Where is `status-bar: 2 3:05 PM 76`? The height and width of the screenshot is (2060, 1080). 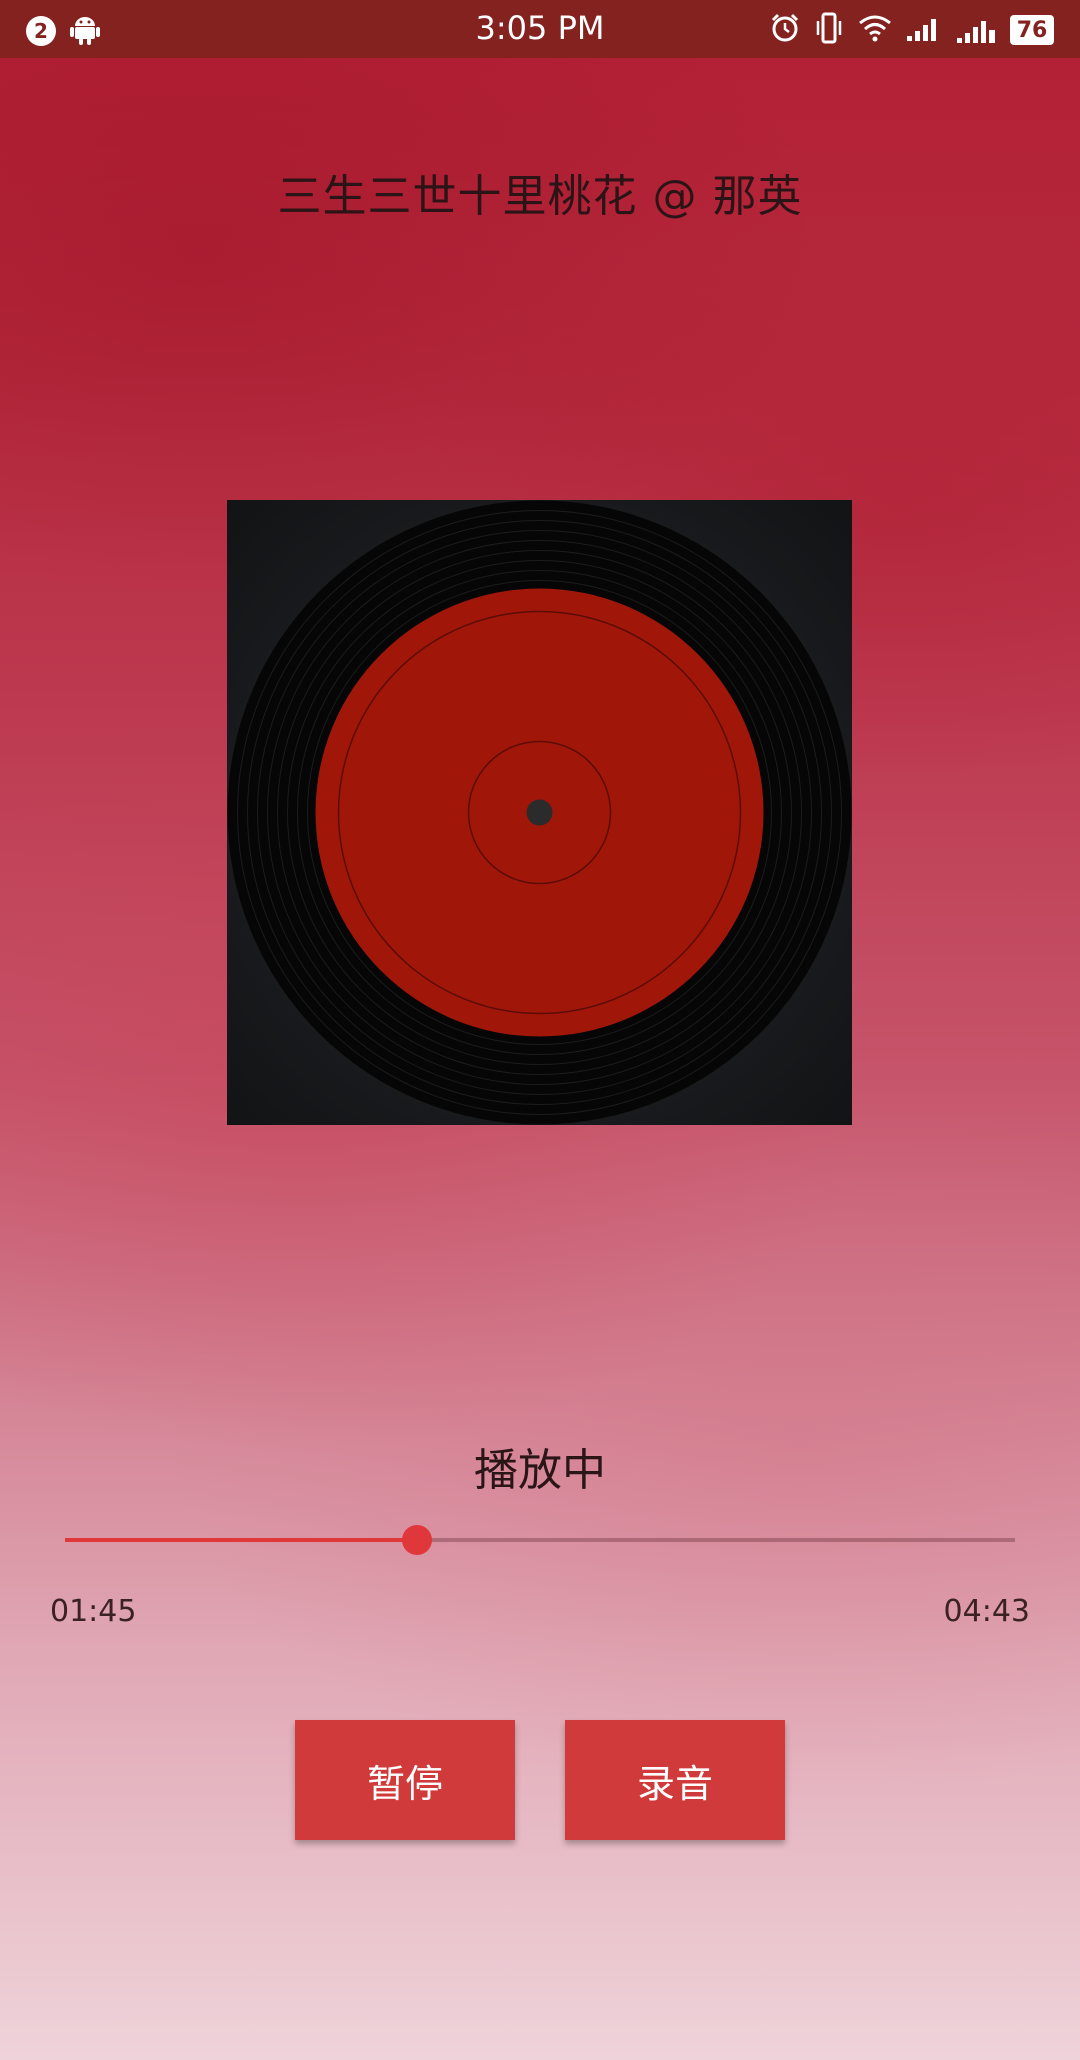 status-bar: 2 3:05 PM 76 is located at coordinates (540, 29).